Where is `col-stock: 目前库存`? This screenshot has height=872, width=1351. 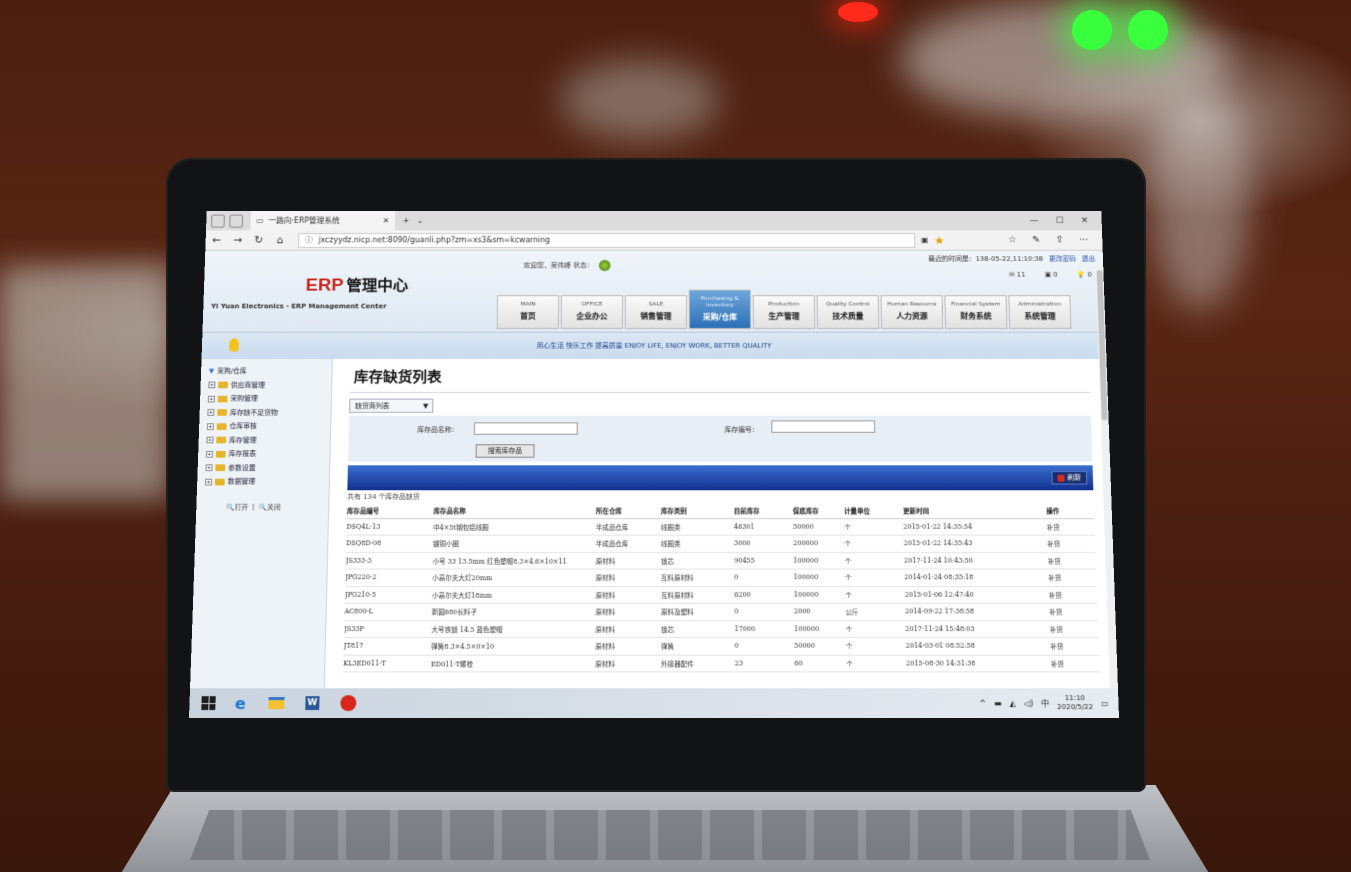 col-stock: 目前库存 is located at coordinates (763, 511).